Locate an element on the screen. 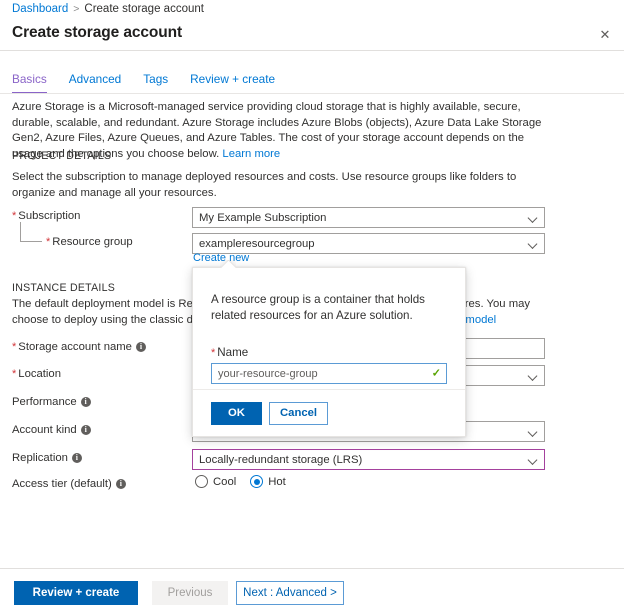  label-performance: Performance i is located at coordinates (51, 402).